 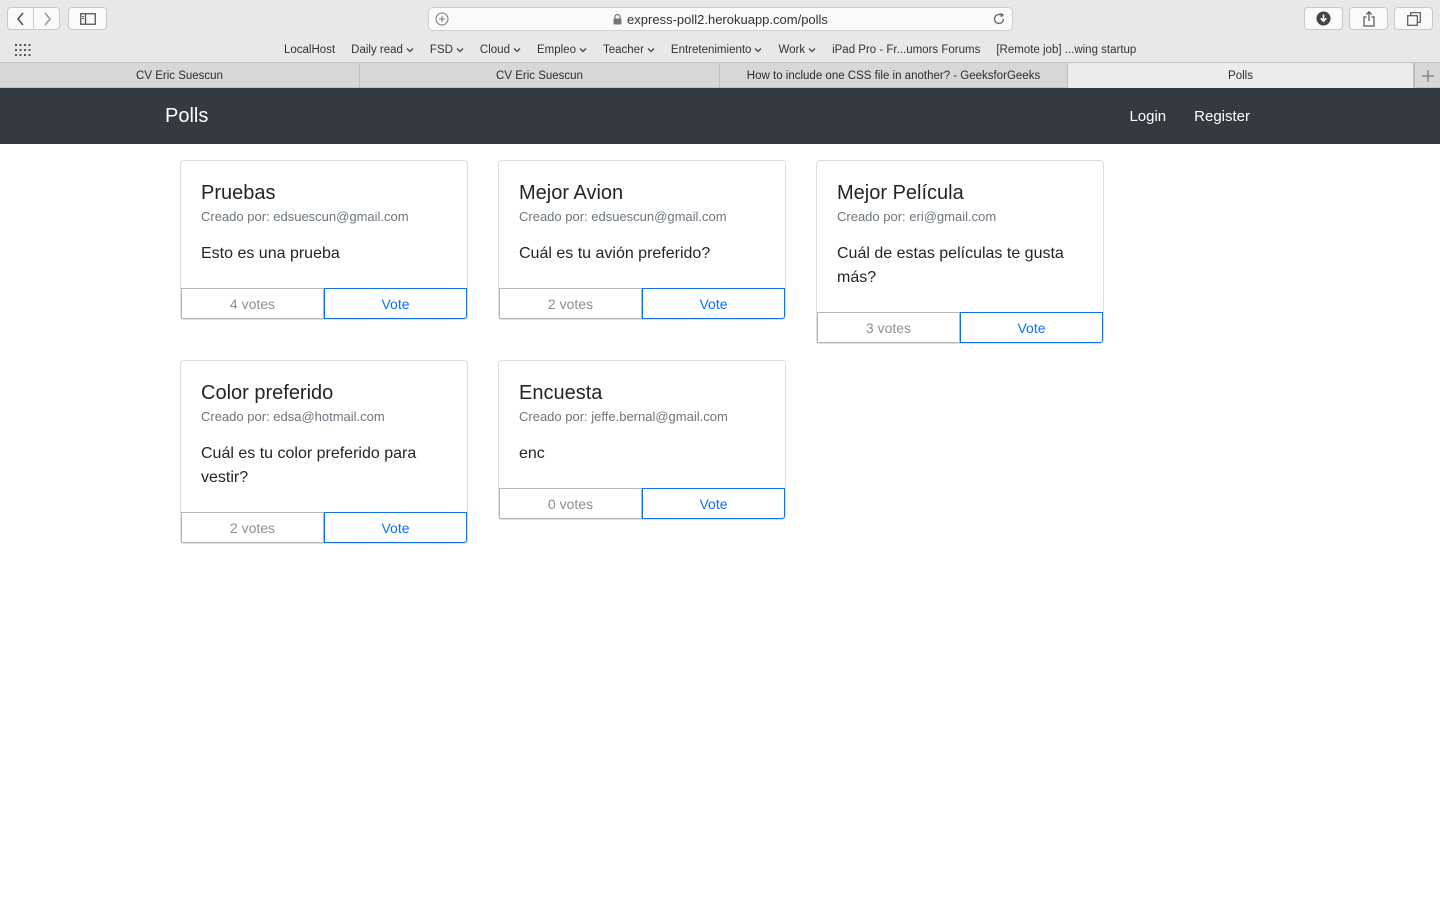 I want to click on sidebar-toggle-button, so click(x=87, y=18).